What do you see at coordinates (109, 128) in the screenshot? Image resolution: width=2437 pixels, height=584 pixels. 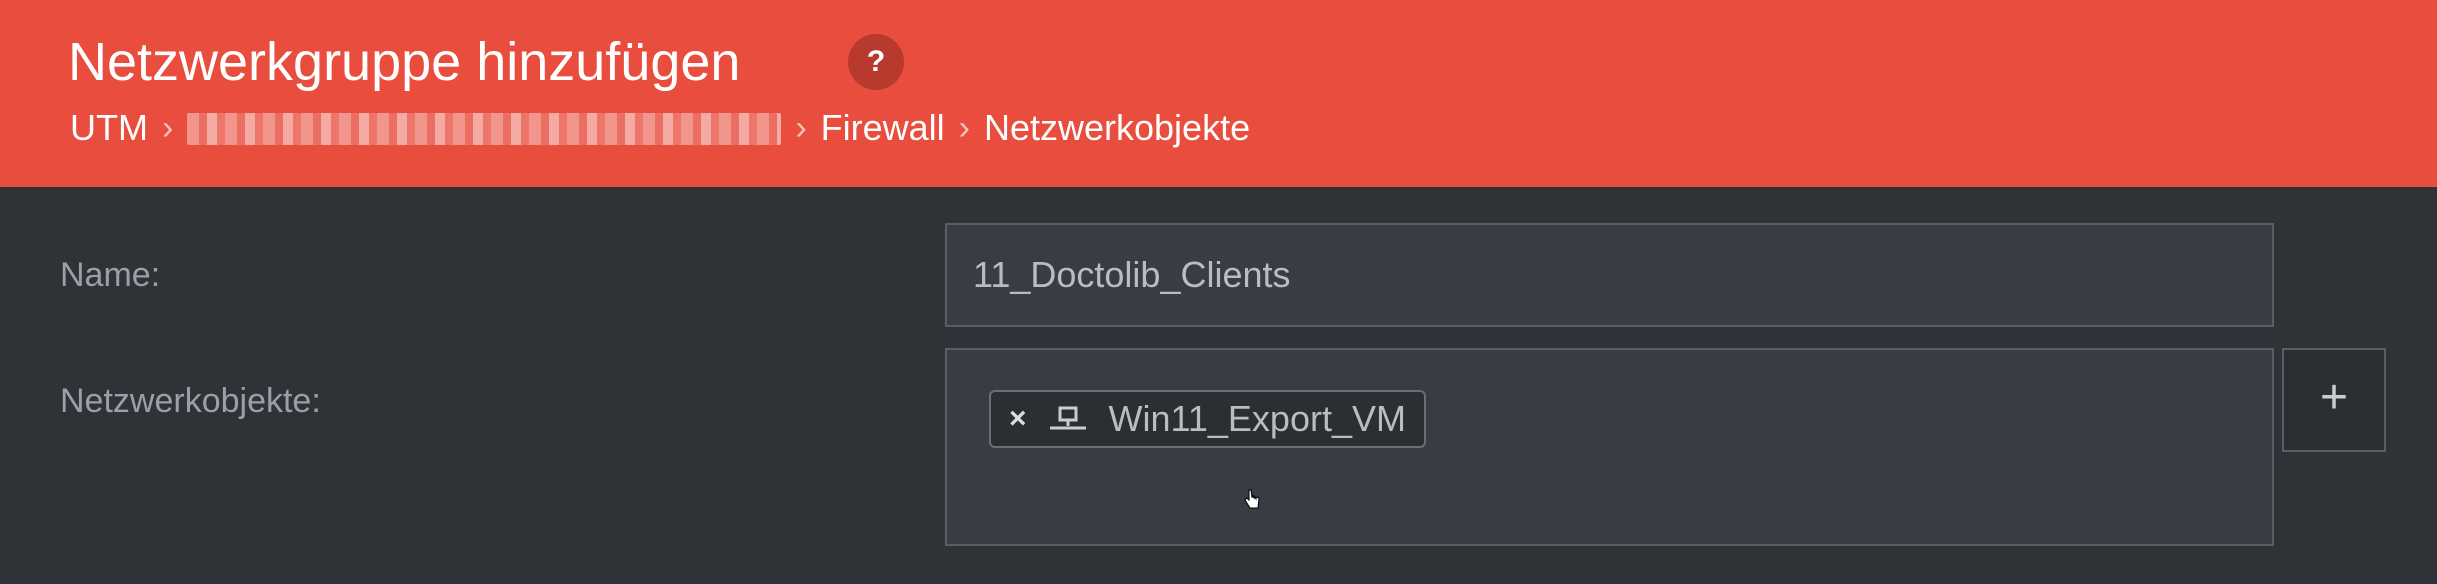 I see `breadcrumb-item-utm: UTM` at bounding box center [109, 128].